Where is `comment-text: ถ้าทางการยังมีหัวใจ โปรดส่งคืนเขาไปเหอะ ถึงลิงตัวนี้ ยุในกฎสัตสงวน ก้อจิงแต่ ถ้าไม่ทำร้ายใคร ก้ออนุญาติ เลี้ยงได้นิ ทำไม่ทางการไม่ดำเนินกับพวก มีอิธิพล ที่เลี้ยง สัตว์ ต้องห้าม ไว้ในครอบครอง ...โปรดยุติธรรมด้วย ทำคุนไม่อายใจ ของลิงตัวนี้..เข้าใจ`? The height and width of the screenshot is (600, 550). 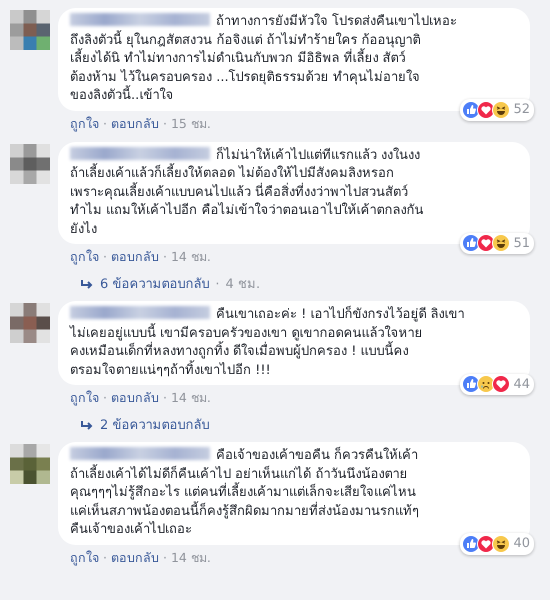
comment-text: ถ้าทางการยังมีหัวใจ โปรดส่งคืนเขาไปเหอะ ถึงลิงตัวนี้ ยุในกฎสัตสงวน ก้อจิงแต่ ถ้าไม่ทำร้ายใคร ก้ออนุญาติ เลี้ยงได้นิ ทำไม่ทางการไม่ดำเนินกับพวก มีอิธิพล ที่เลี้ยง สัตว์ ต้องห้าม ไว้ในครอบครอง ...โปรดยุติธรรมด้วย ทำคุนไม่อายใจ ของลิงตัวนี้..เข้าใจ is located at coordinates (264, 59).